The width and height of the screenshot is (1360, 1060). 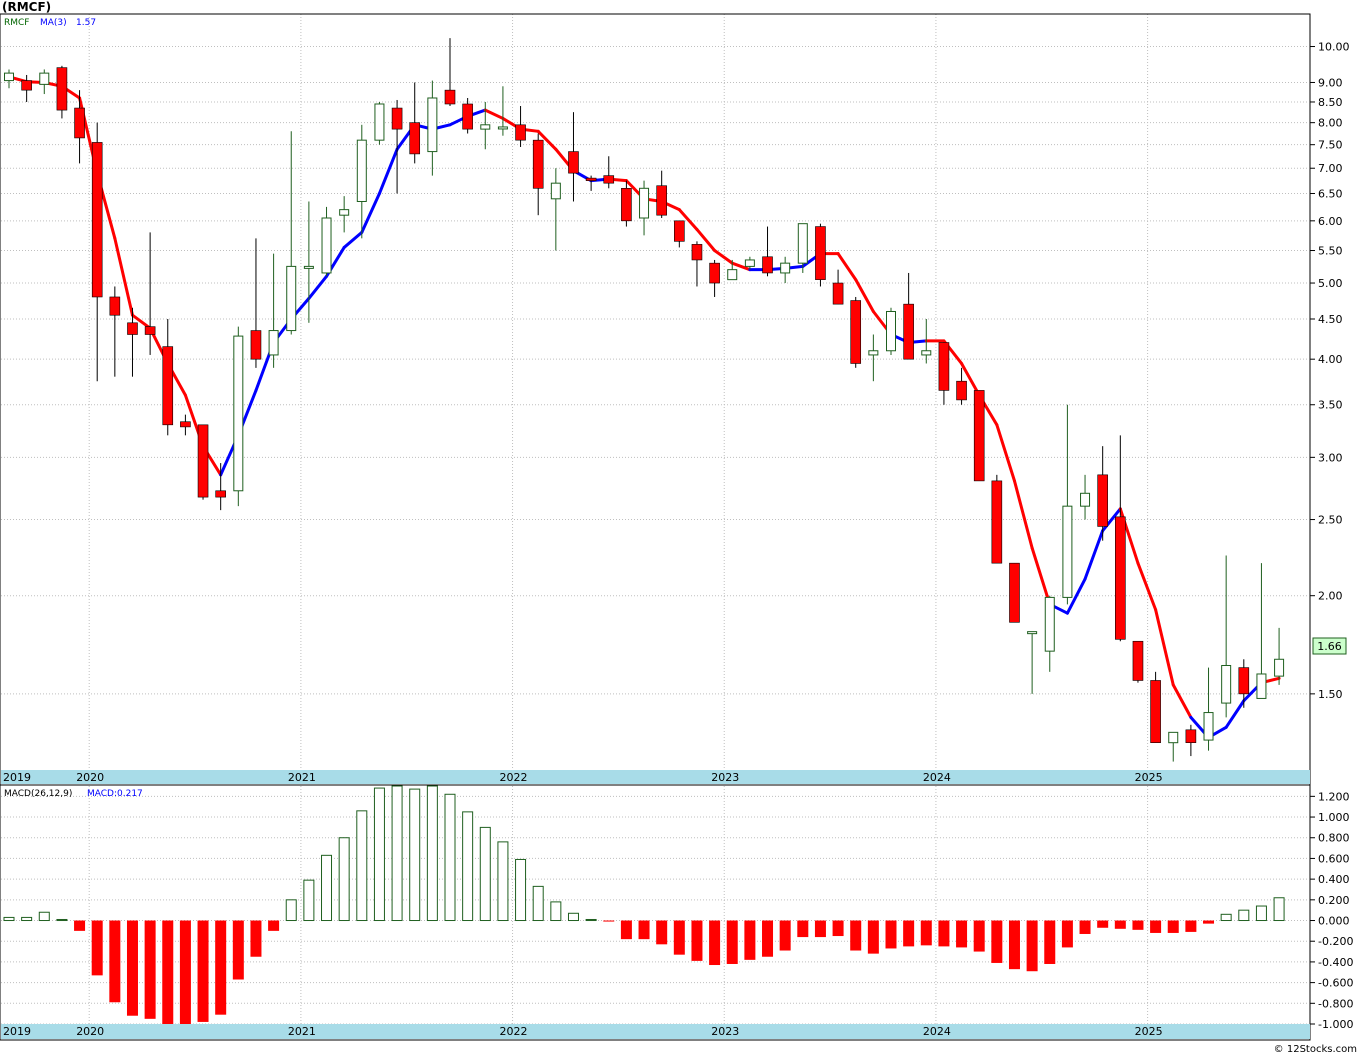 What do you see at coordinates (1329, 646) in the screenshot?
I see `last-price-value: 1.66` at bounding box center [1329, 646].